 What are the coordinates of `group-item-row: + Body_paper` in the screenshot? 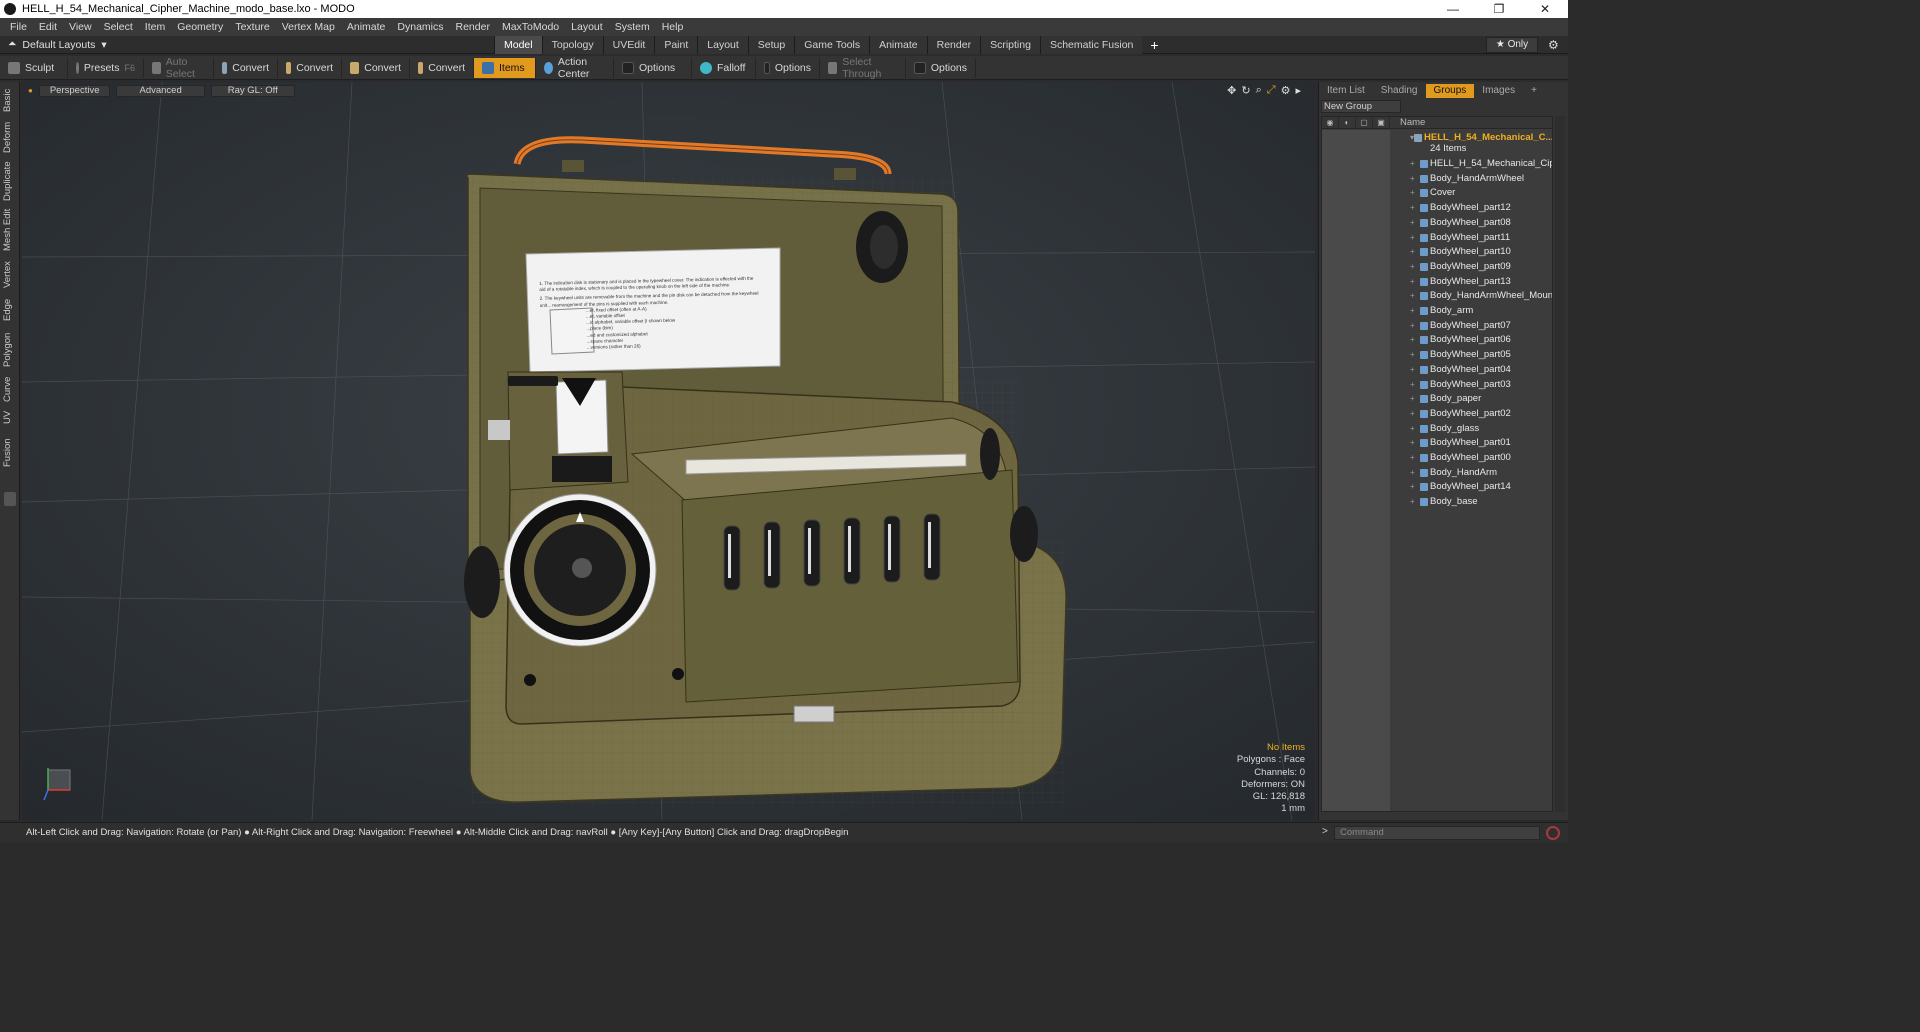 It's located at (1437, 399).